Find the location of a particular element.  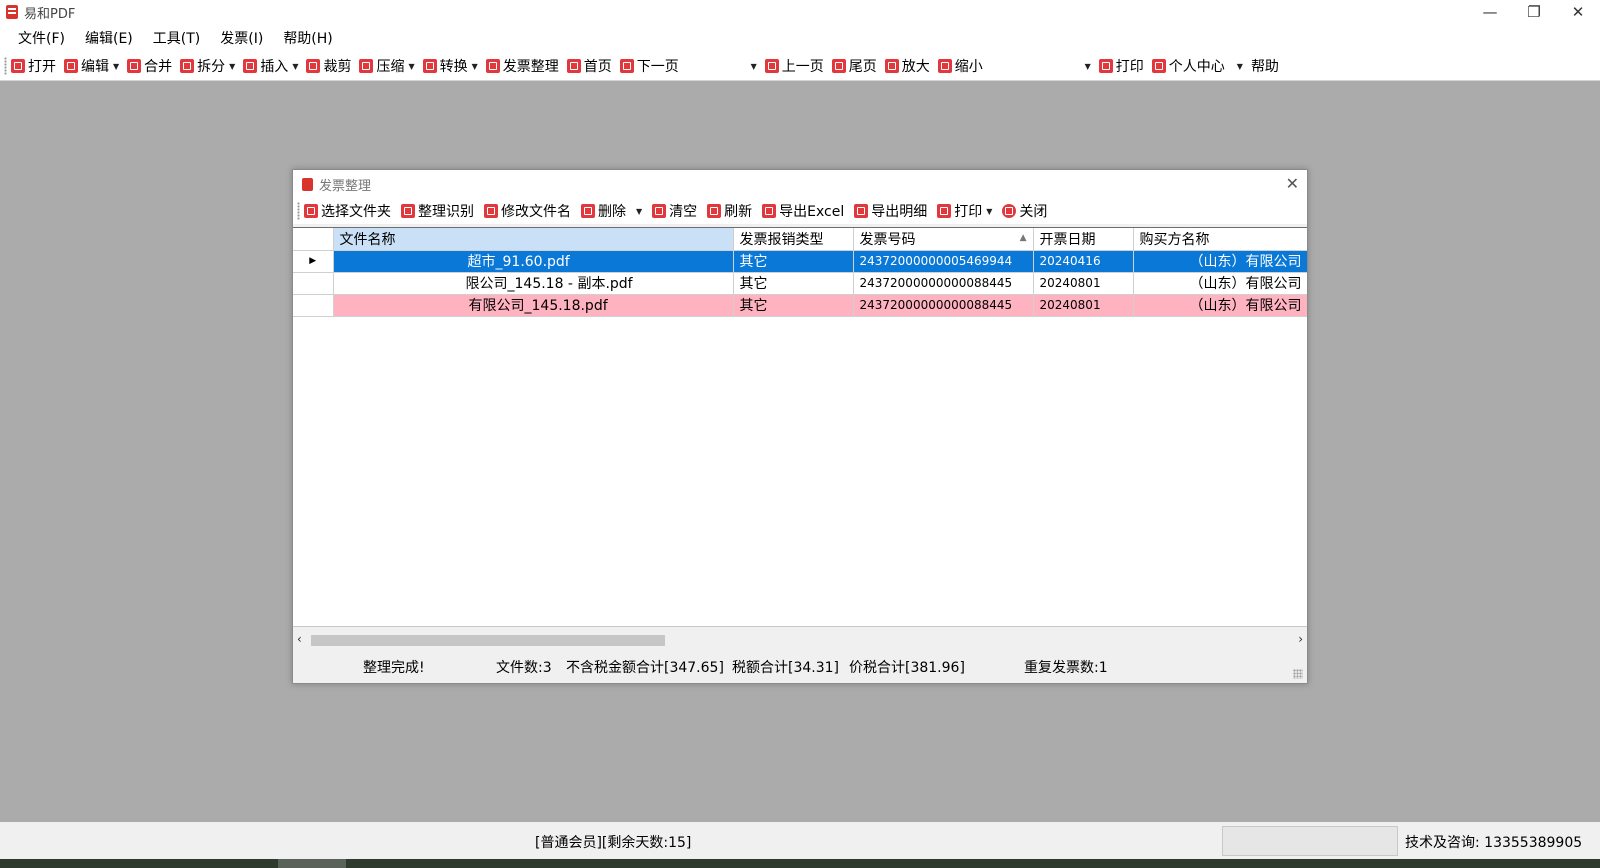

cell-number: 24372000000005469944 is located at coordinates (943, 261).